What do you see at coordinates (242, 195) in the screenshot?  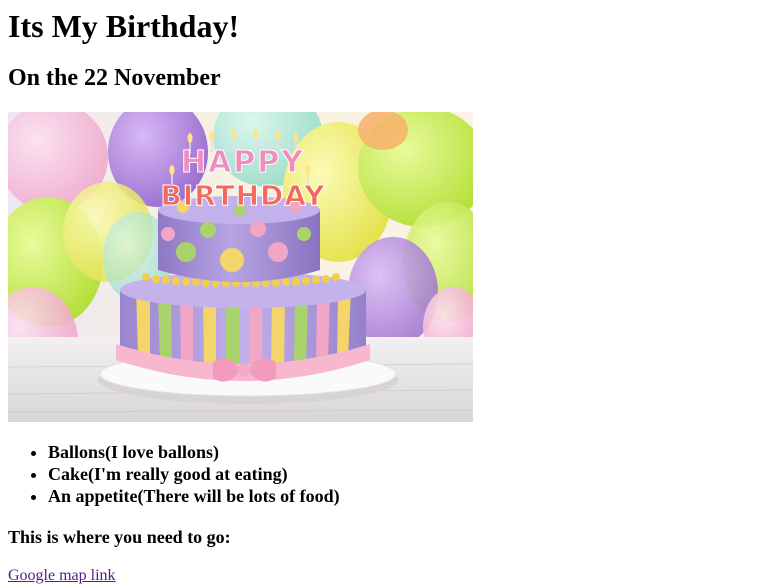 I see `topper-birthday: BIRTHDAY` at bounding box center [242, 195].